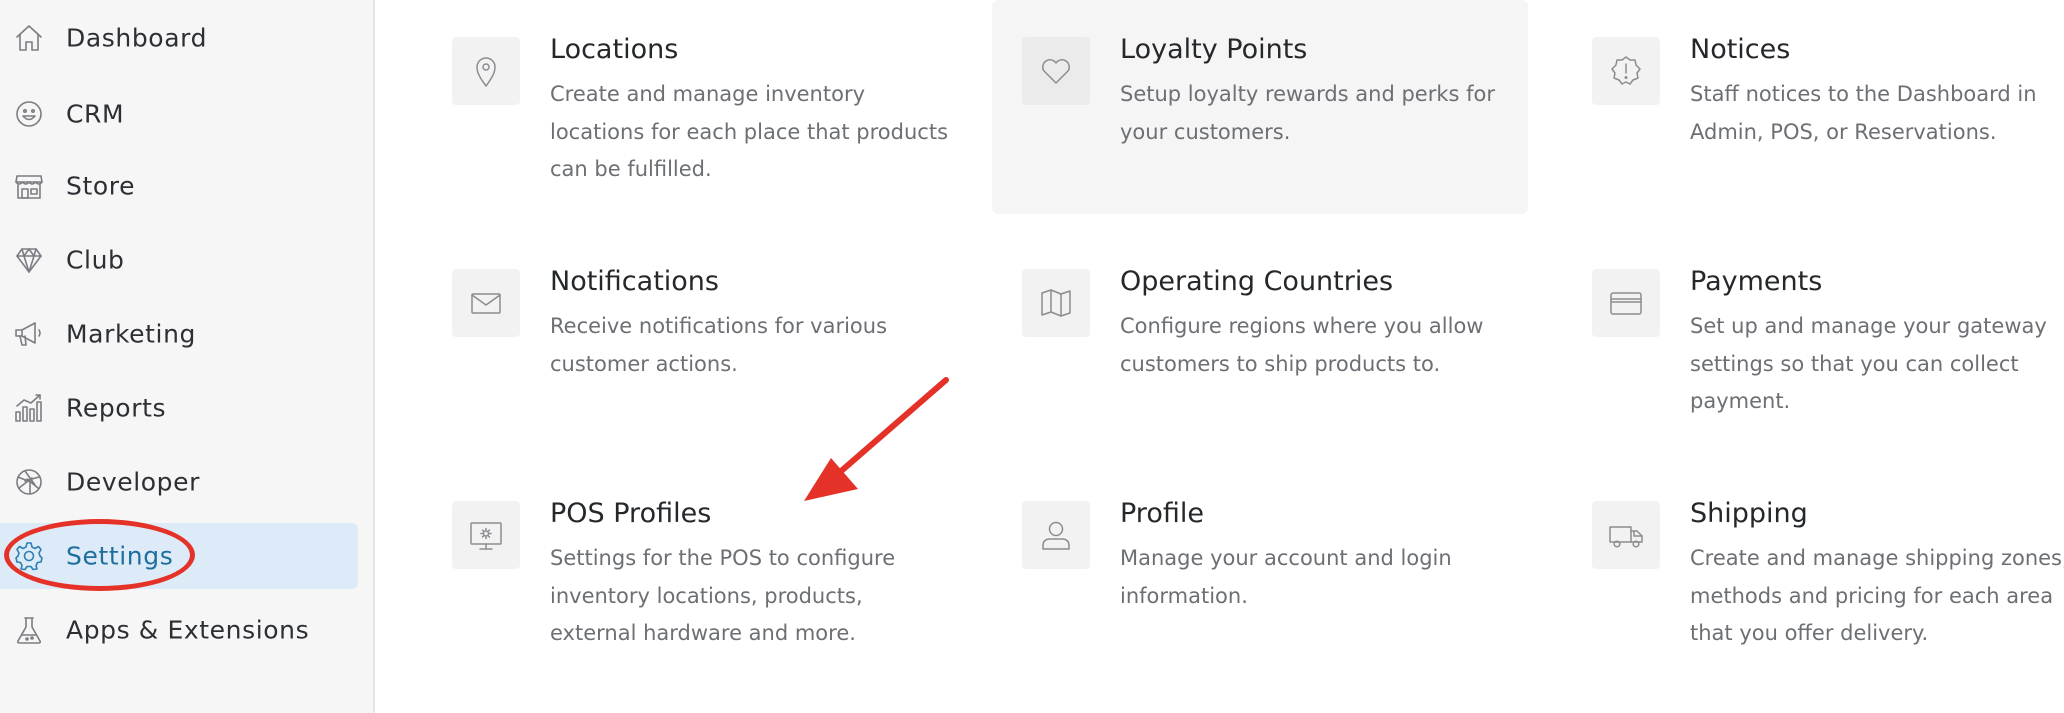 The height and width of the screenshot is (713, 2064). I want to click on truck-icon, so click(1626, 535).